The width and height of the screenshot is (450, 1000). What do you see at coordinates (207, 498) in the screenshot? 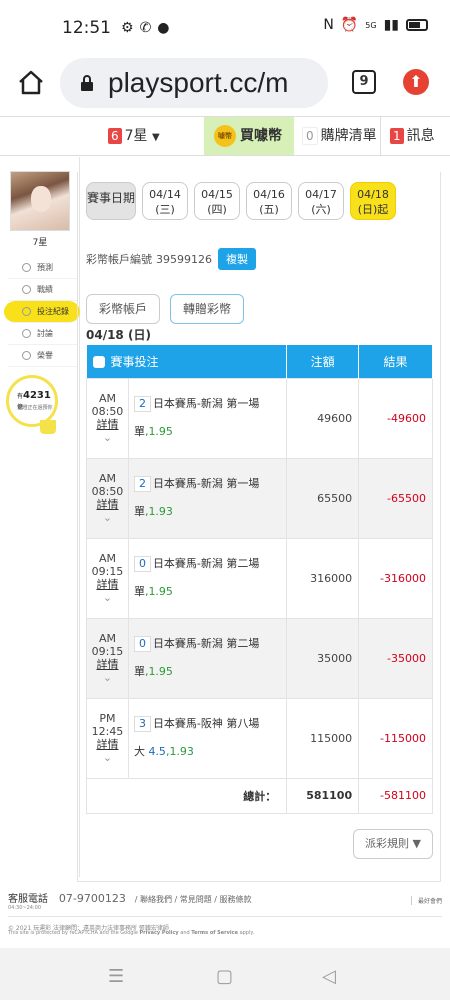
I see `bet-event: 2 日本賽馬-新潟 第一場 單,1.93` at bounding box center [207, 498].